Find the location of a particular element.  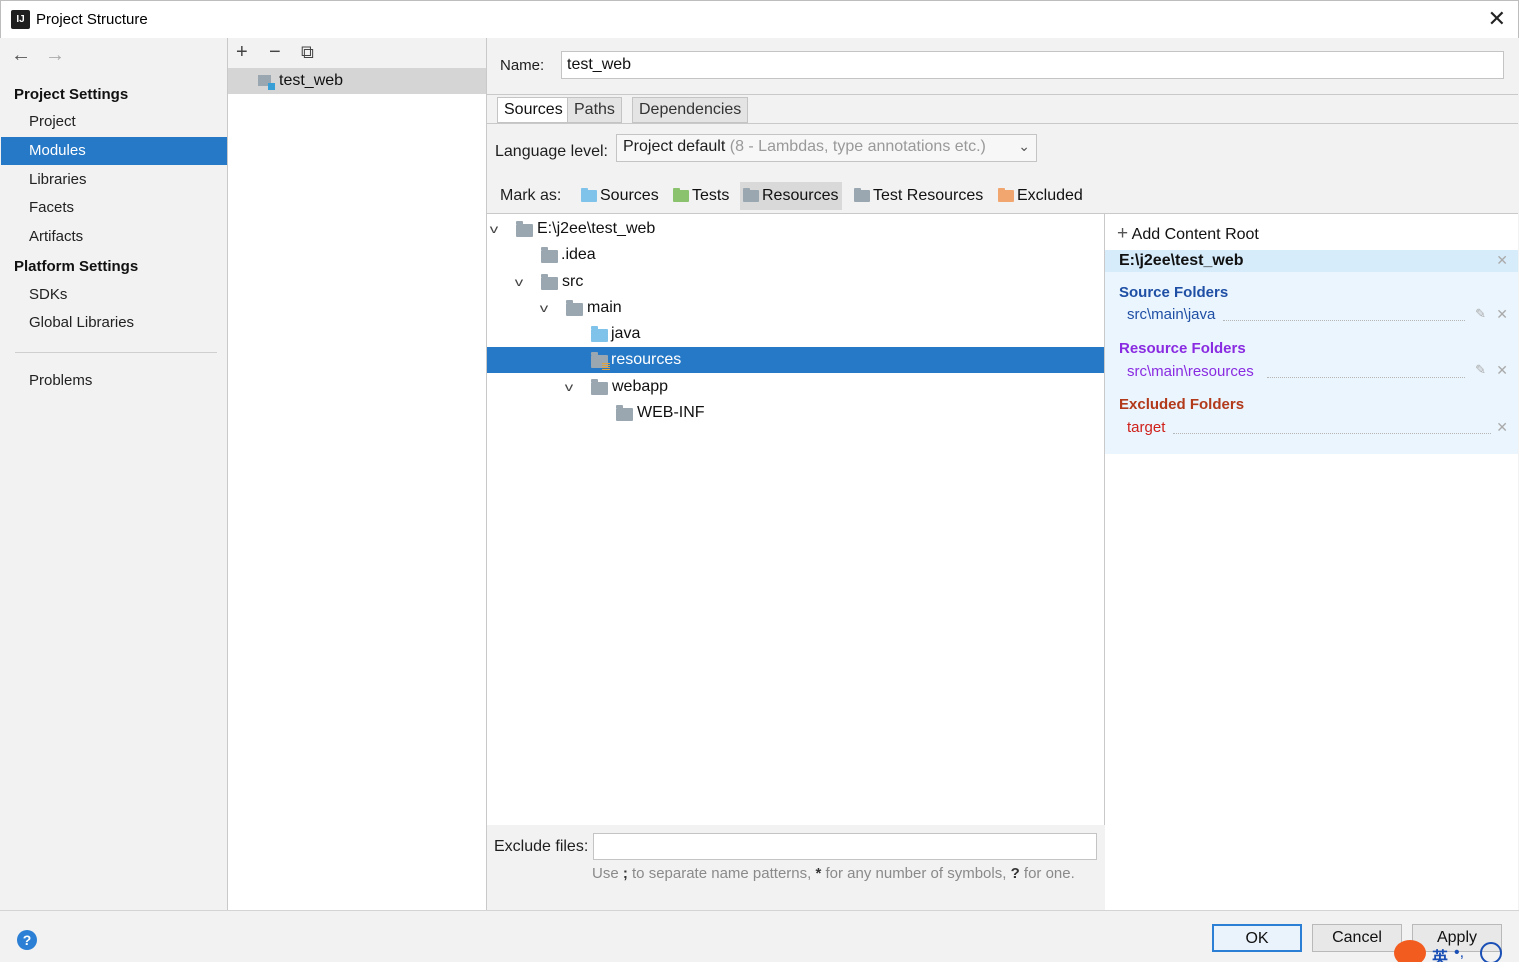

ime-toolbar: 英 •, is located at coordinates (1456, 951).